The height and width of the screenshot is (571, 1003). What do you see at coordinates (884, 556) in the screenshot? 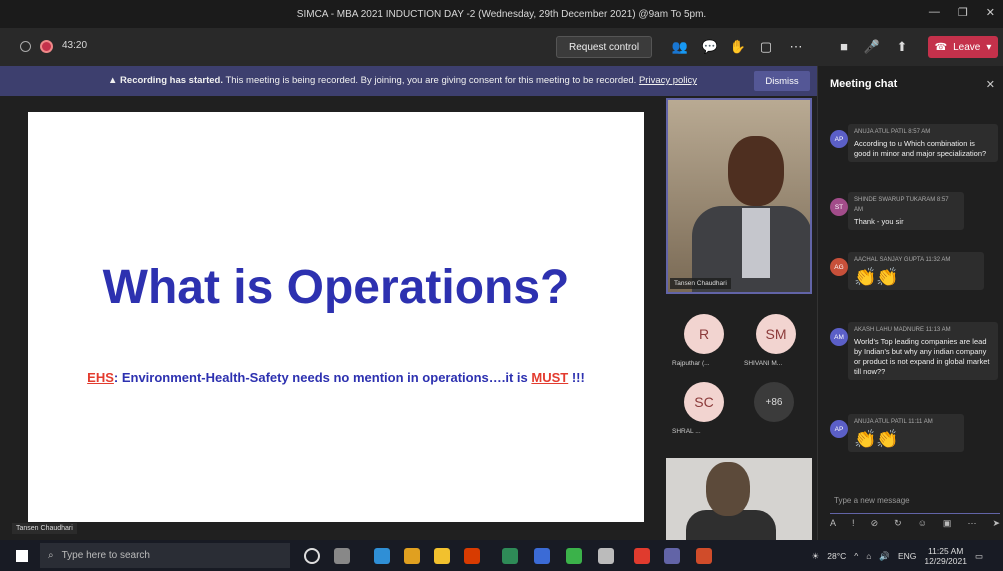
I see `volume-icon: 🔊` at bounding box center [884, 556].